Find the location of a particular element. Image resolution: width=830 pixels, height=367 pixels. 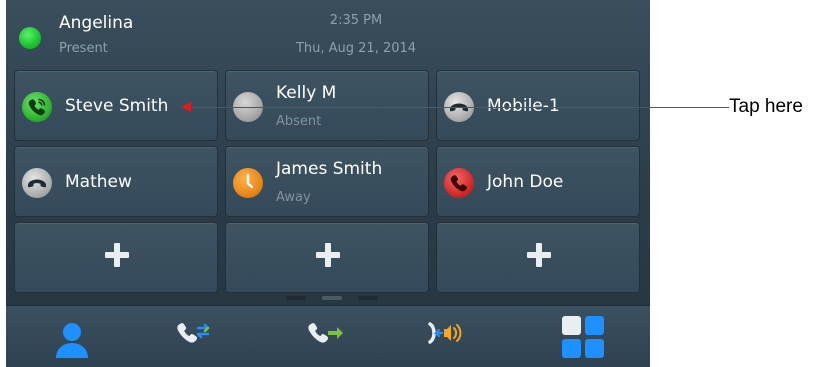

speed-dial-tile-mathew: Mathew is located at coordinates (116, 181).